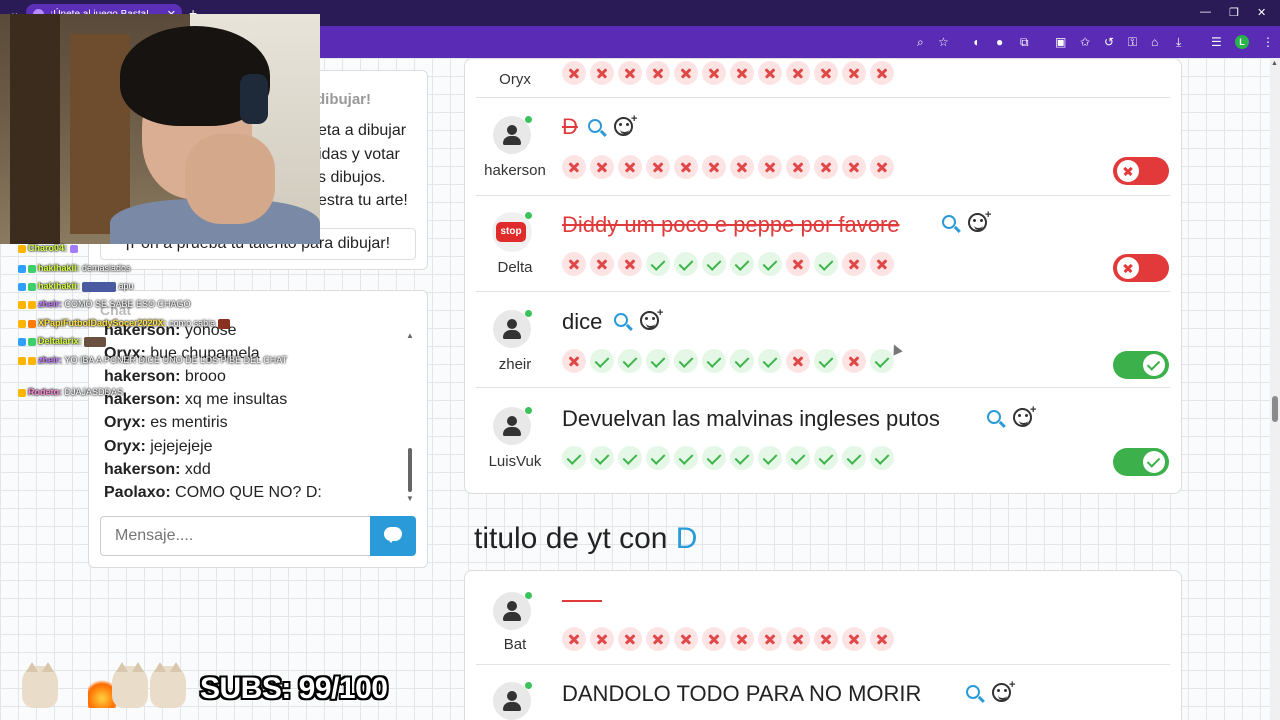 This screenshot has height=720, width=1280. I want to click on overlay-chat-line: XPapiFutbolDadySocer2020X: como sabia, so click(124, 323).